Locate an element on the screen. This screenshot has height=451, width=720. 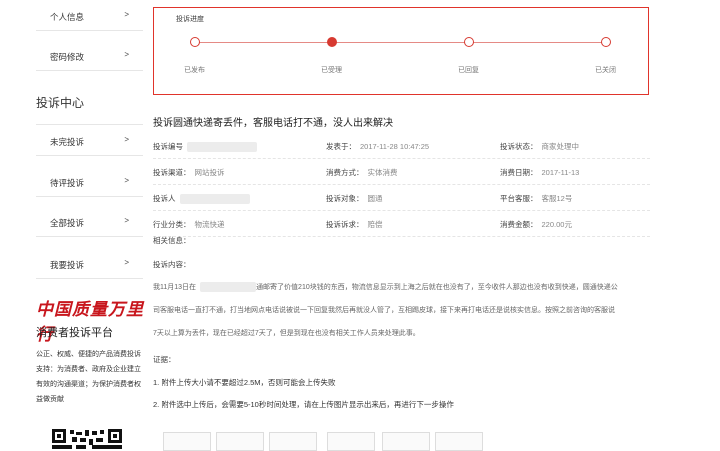
sidebar-item-label: 我要投诉 is located at coordinates (67, 265).